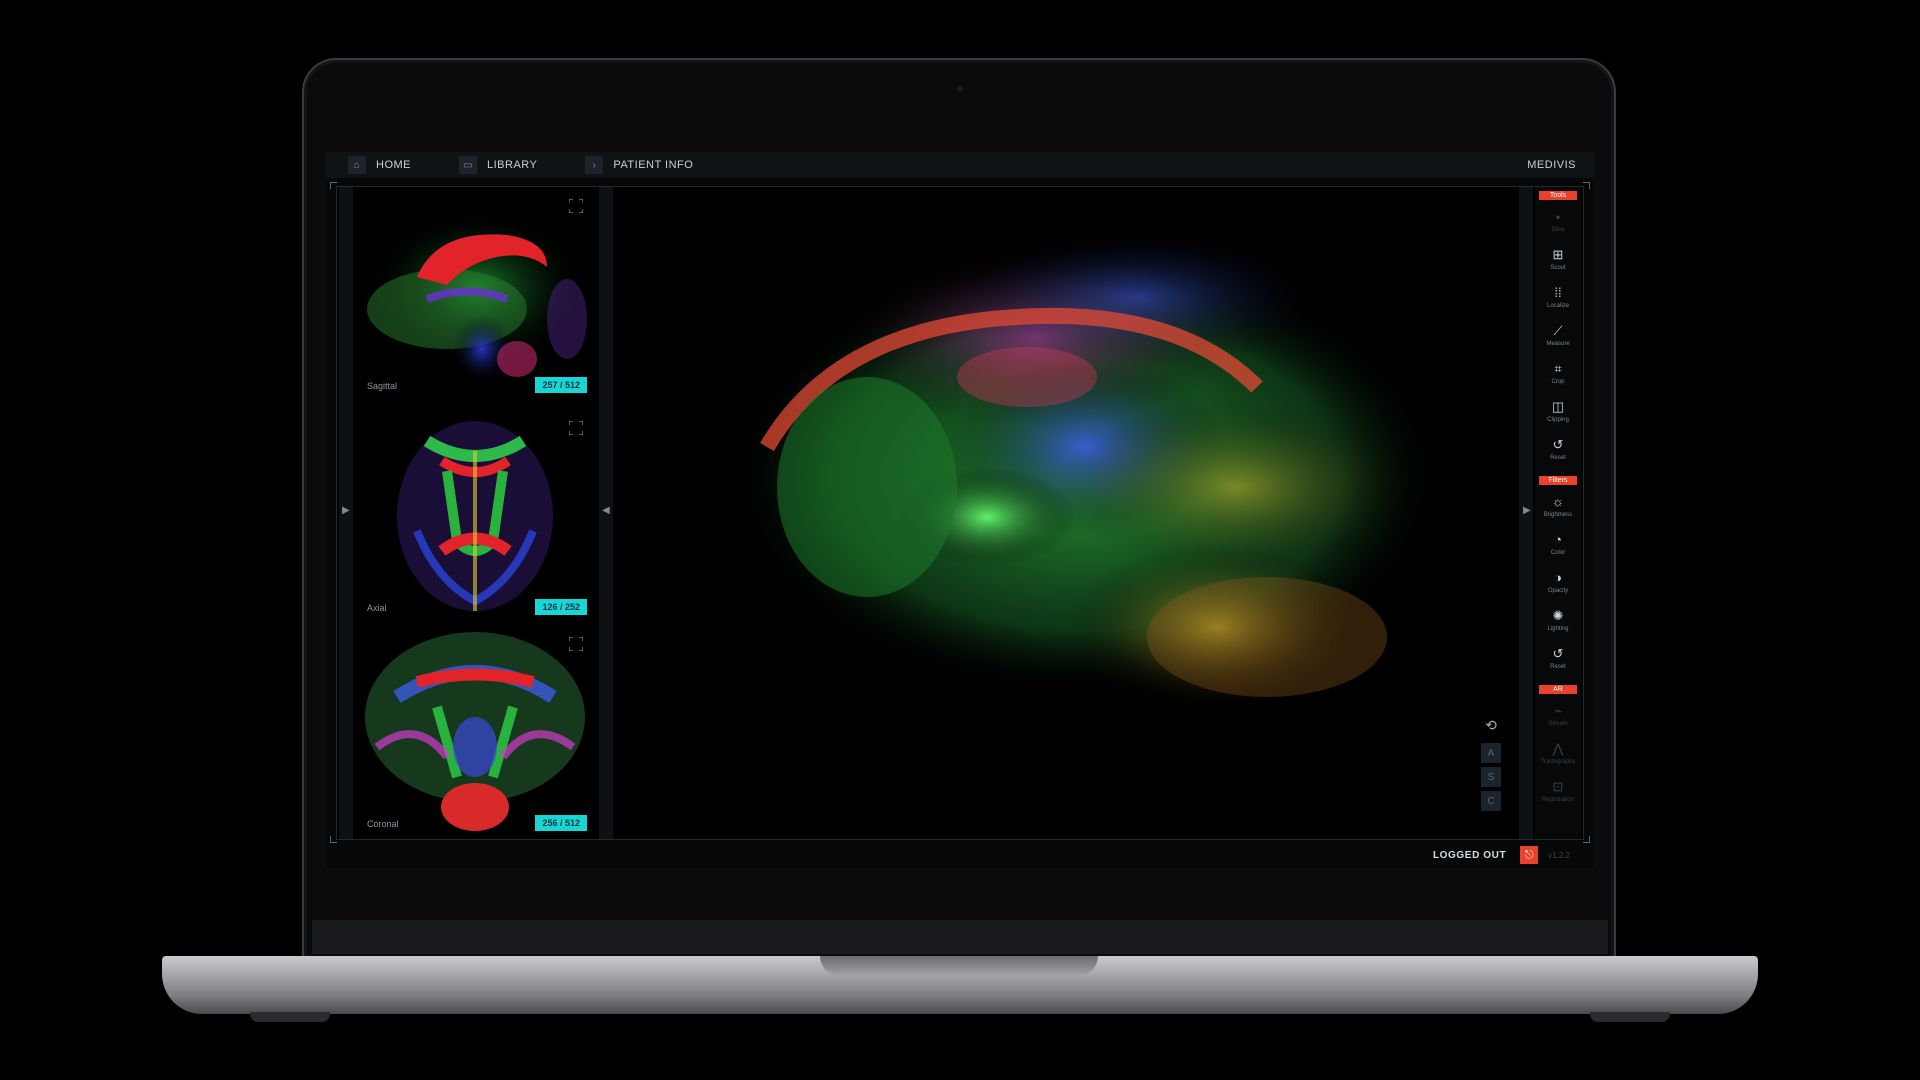  I want to click on toolbar-toggle: ▶, so click(1526, 513).